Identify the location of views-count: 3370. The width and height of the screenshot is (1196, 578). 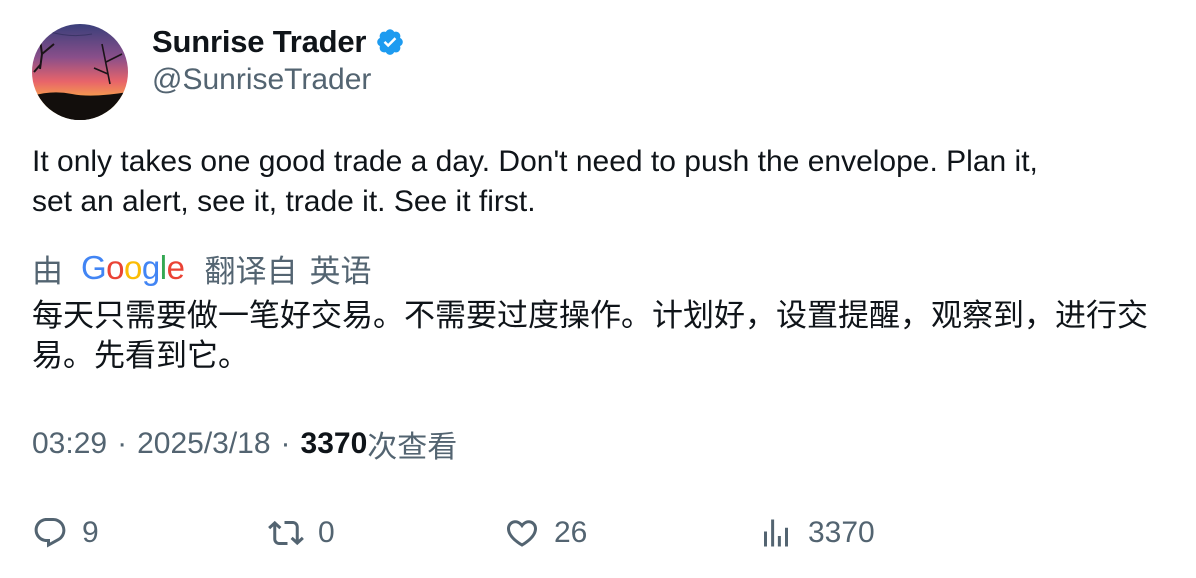
(334, 443).